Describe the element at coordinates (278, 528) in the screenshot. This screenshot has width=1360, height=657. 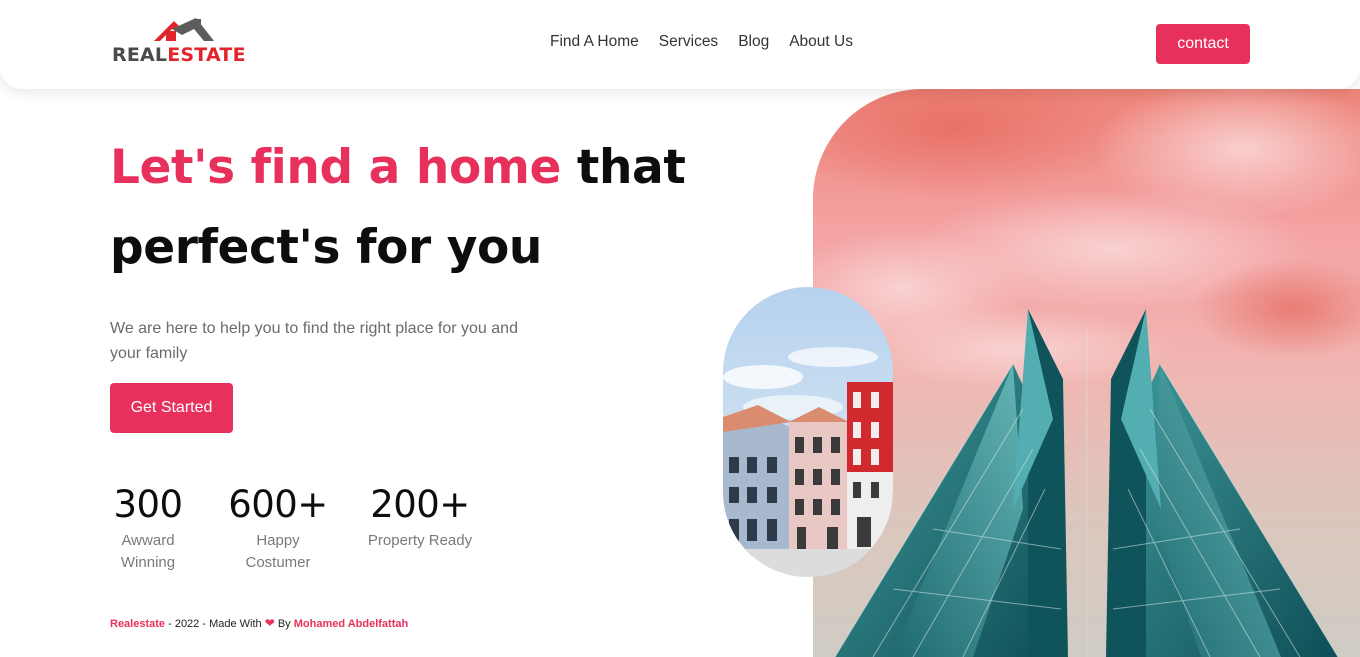
I see `stat-customers: 600+ Happy Costumer` at that location.